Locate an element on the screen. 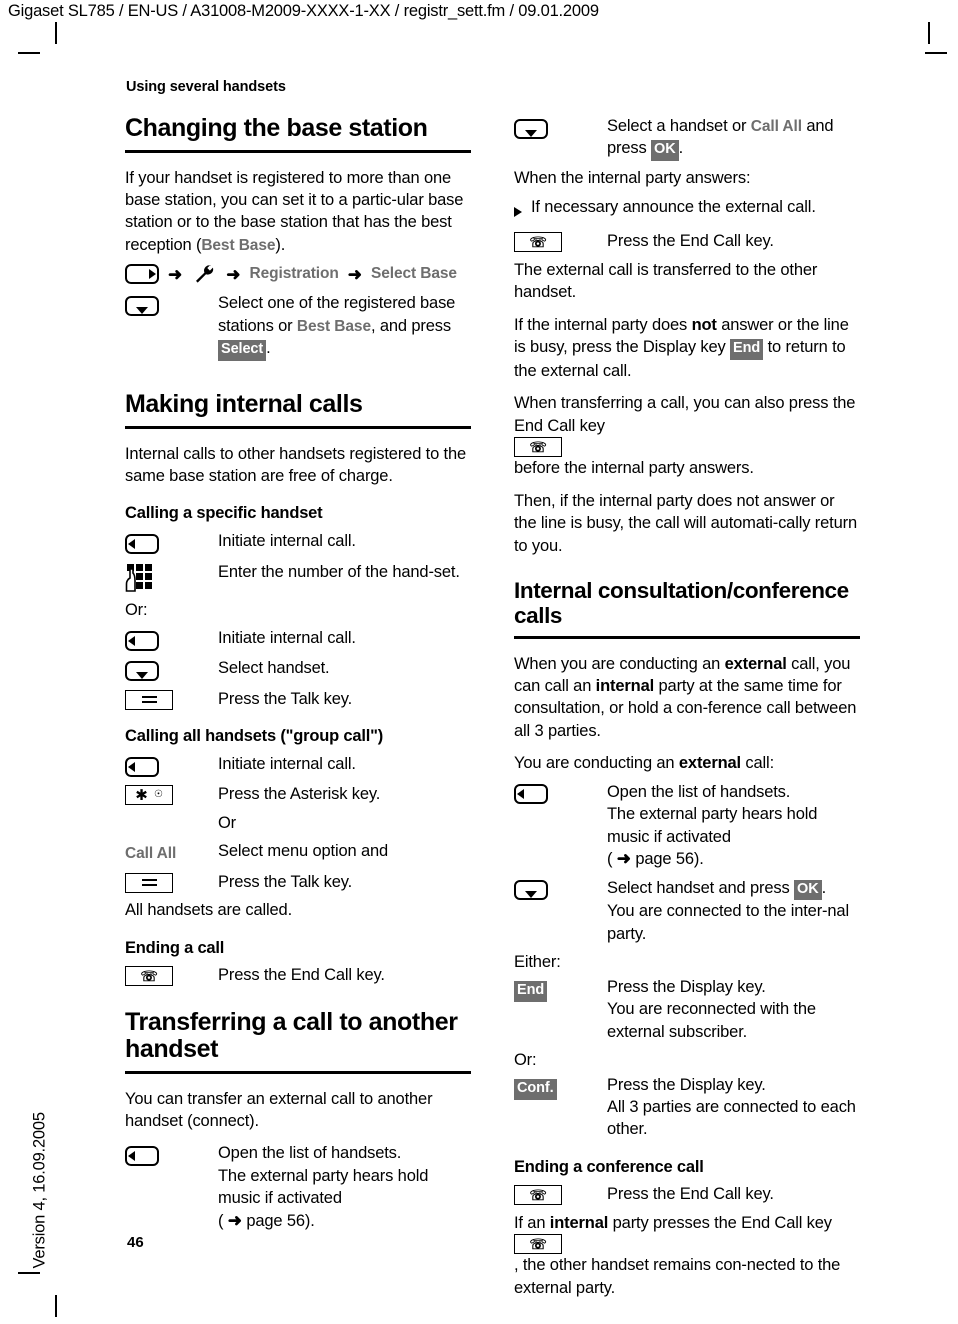 Image resolution: width=958 pixels, height=1324 pixels. arrow-right-icon-xref-2: ➜ is located at coordinates (623, 859).